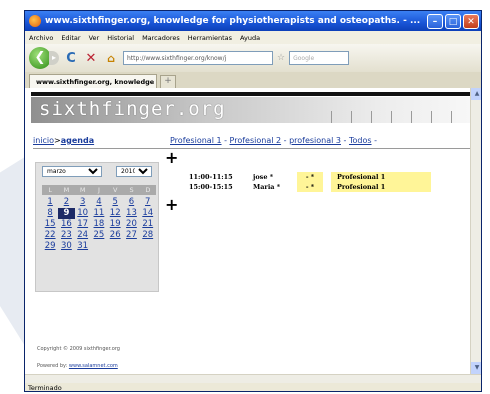 The width and height of the screenshot is (490, 394). What do you see at coordinates (41, 38) in the screenshot?
I see `menu-archivo: Archivo` at bounding box center [41, 38].